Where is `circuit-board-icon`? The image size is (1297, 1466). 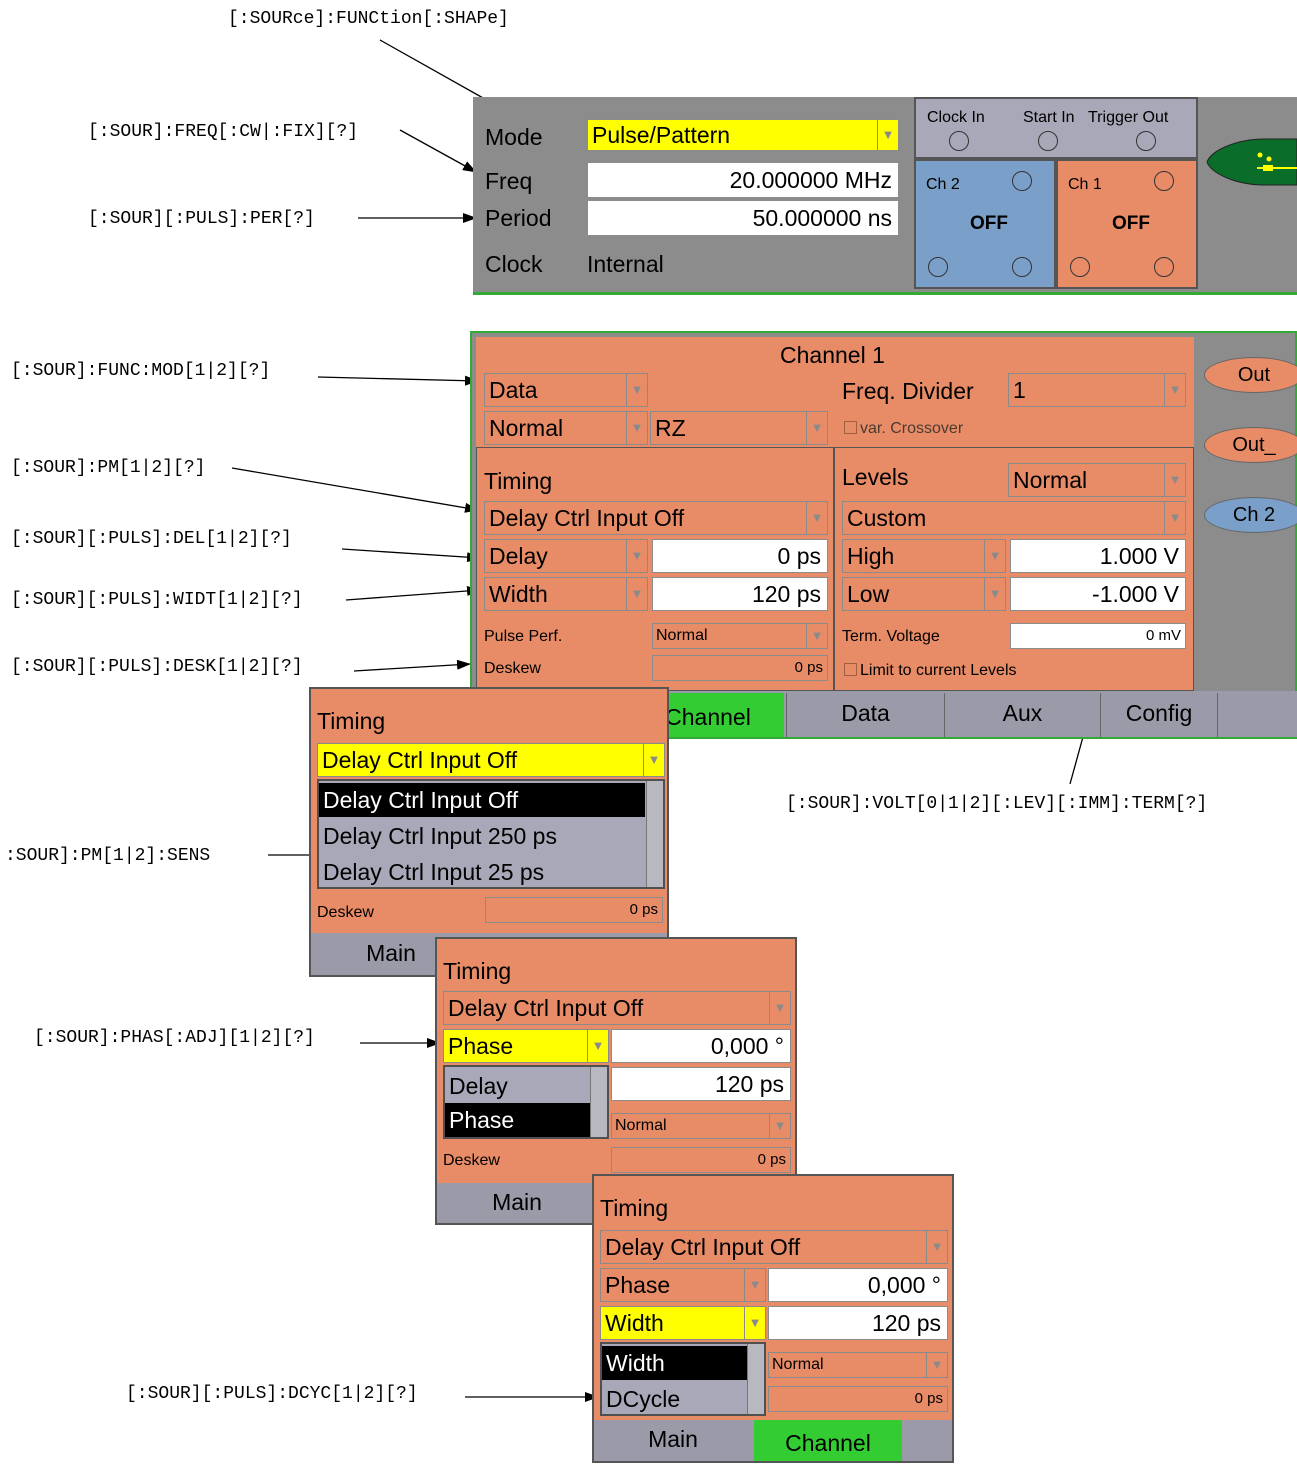 circuit-board-icon is located at coordinates (1251, 162).